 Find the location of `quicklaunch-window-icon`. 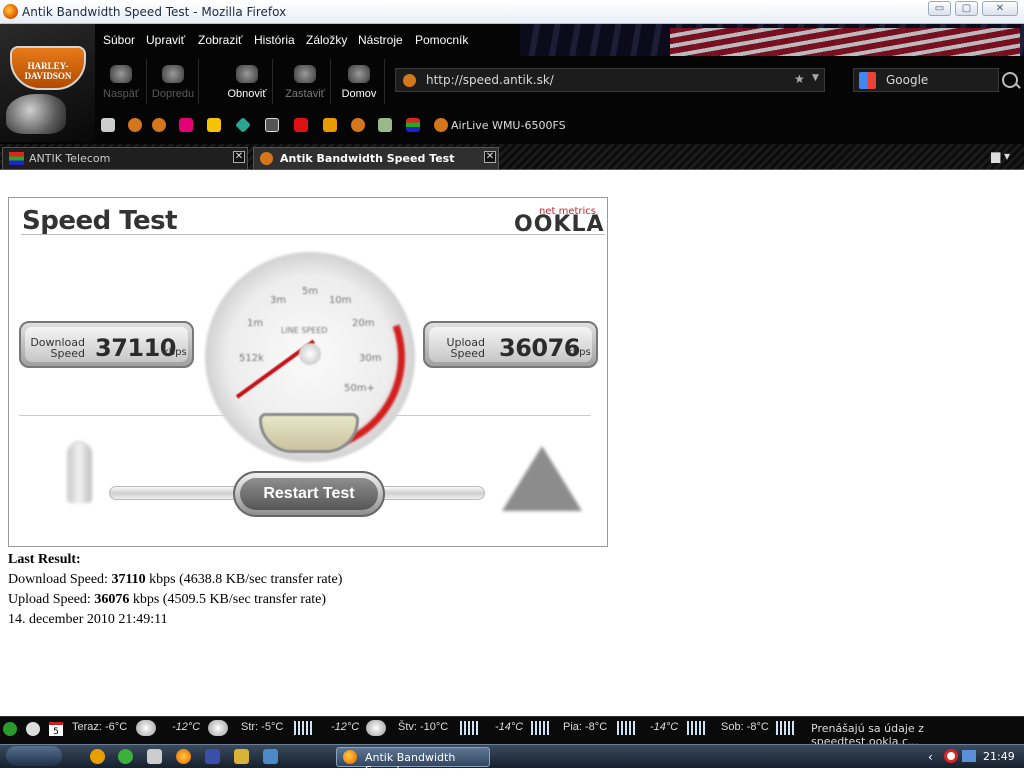

quicklaunch-window-icon is located at coordinates (270, 756).